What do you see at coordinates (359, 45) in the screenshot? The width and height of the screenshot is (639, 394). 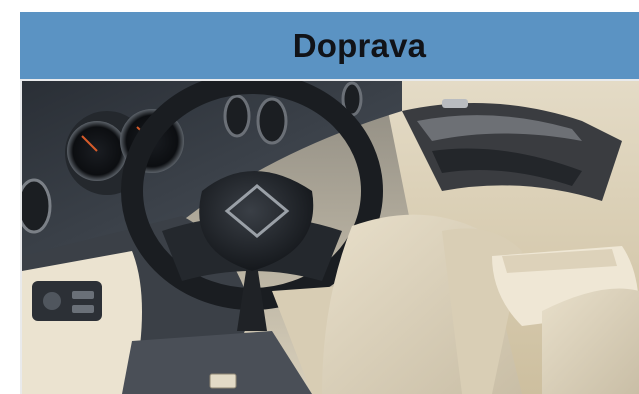 I see `category-title: Doprava` at bounding box center [359, 45].